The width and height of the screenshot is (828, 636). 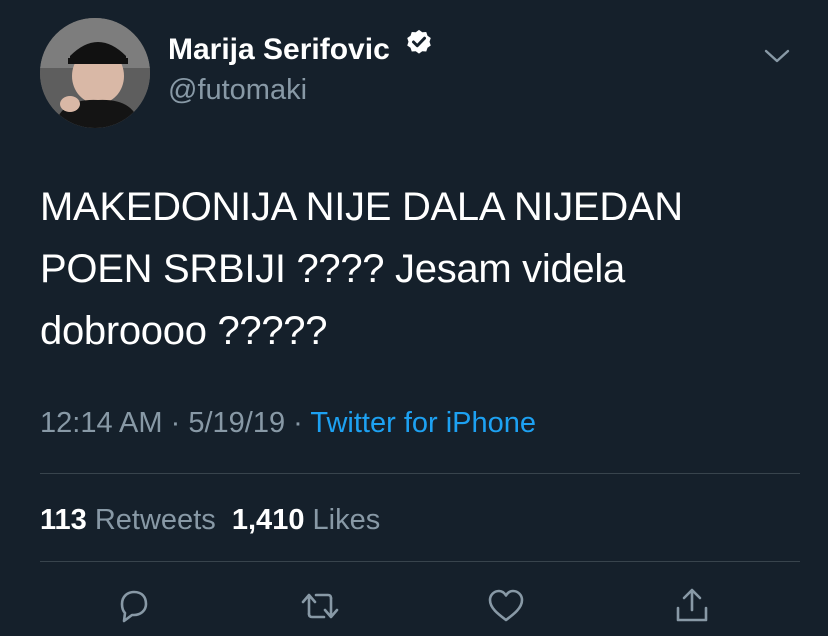 What do you see at coordinates (288, 423) in the screenshot?
I see `tweet-metadata: 12:14 AM · 5/19/19 · Twitter for iPhone` at bounding box center [288, 423].